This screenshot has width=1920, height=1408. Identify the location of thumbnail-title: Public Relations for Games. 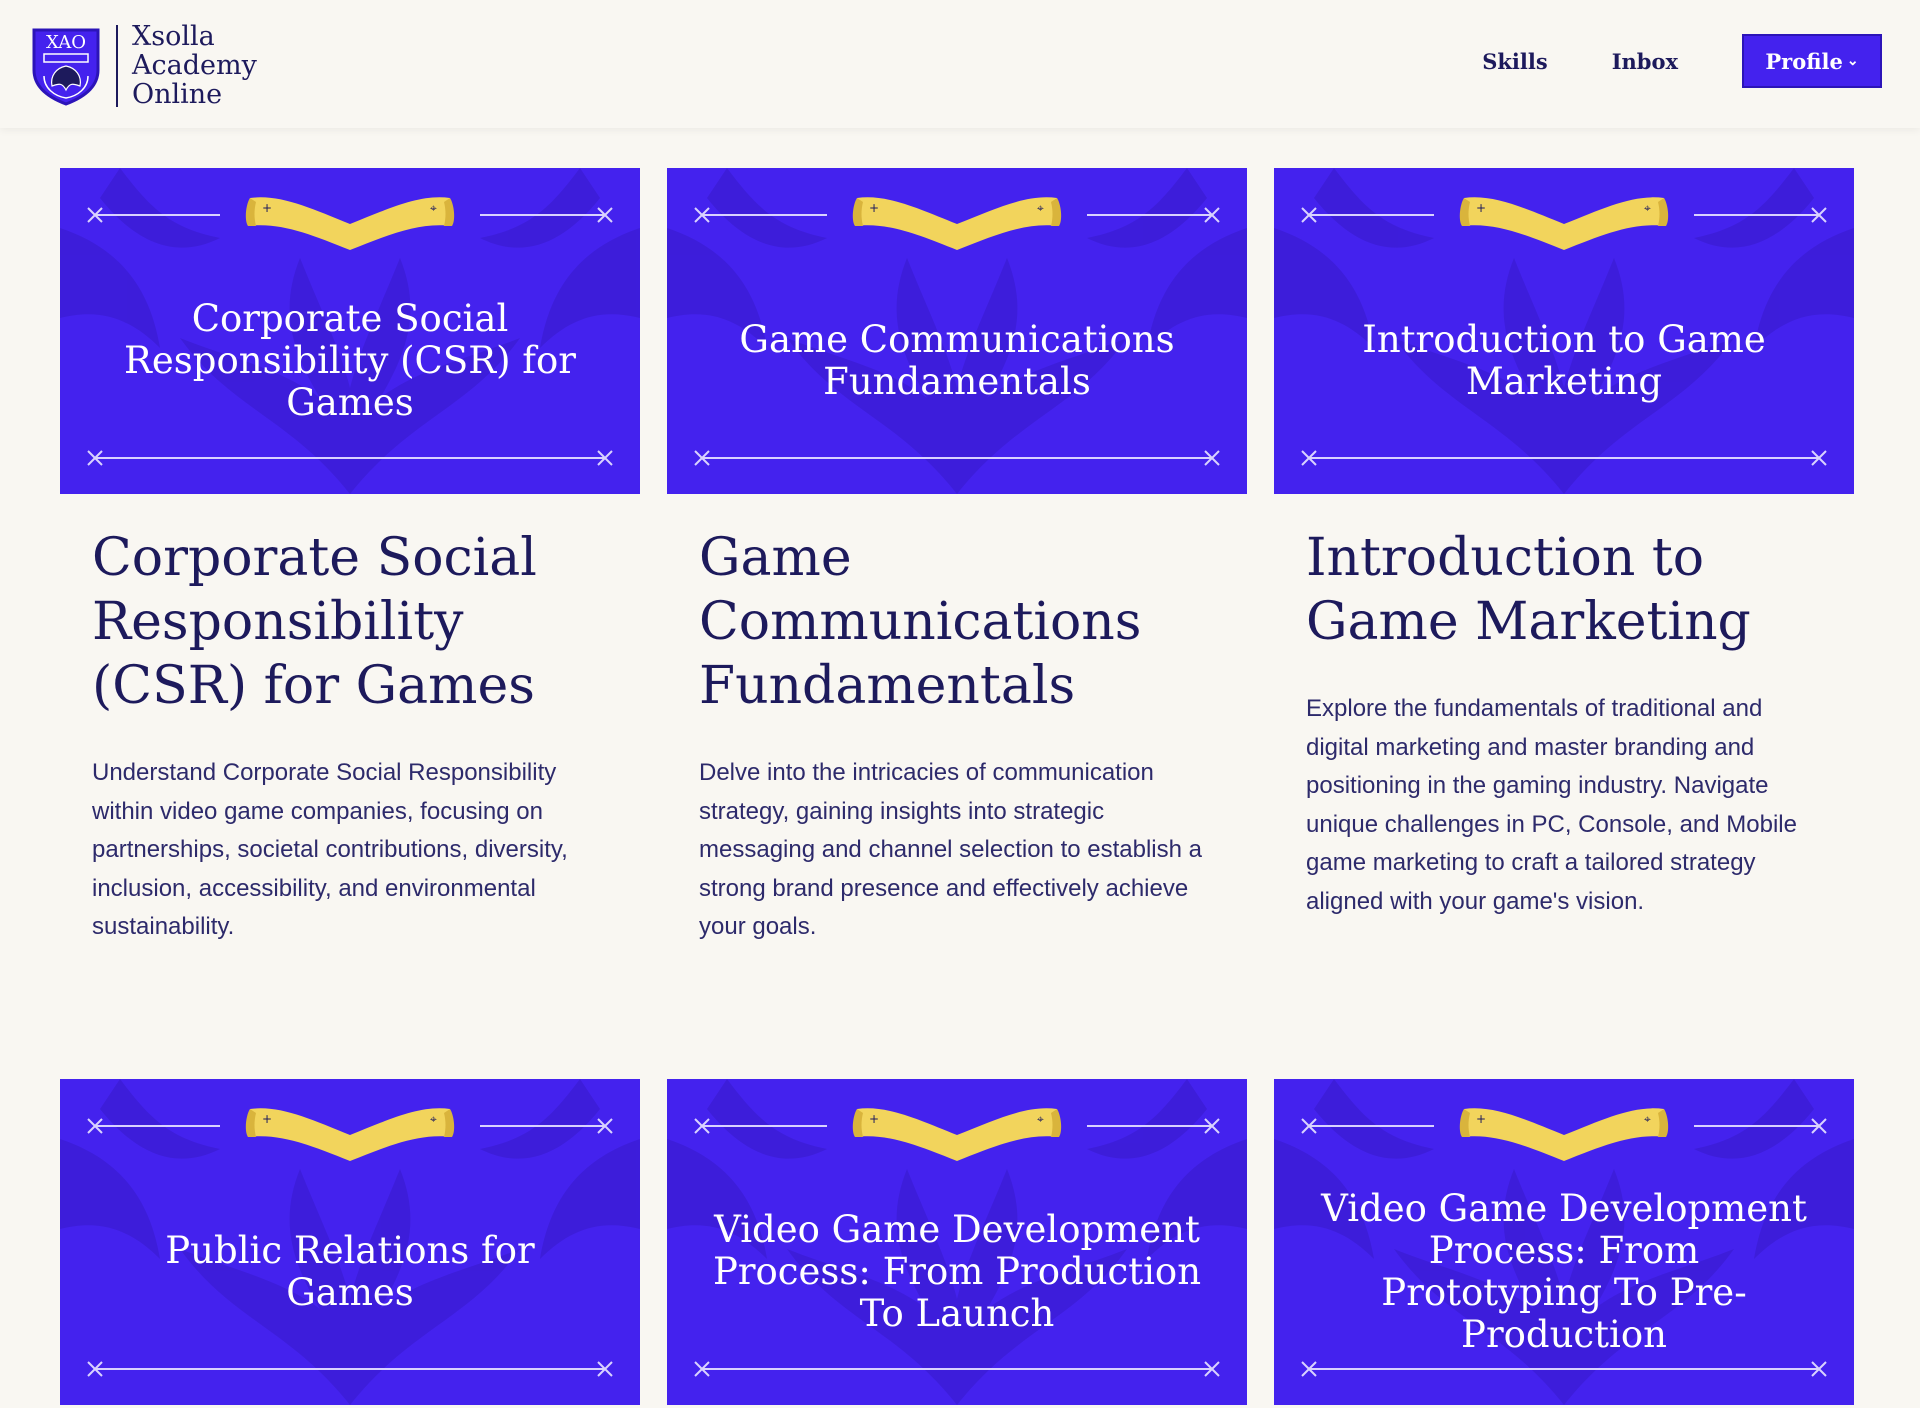
(350, 1271).